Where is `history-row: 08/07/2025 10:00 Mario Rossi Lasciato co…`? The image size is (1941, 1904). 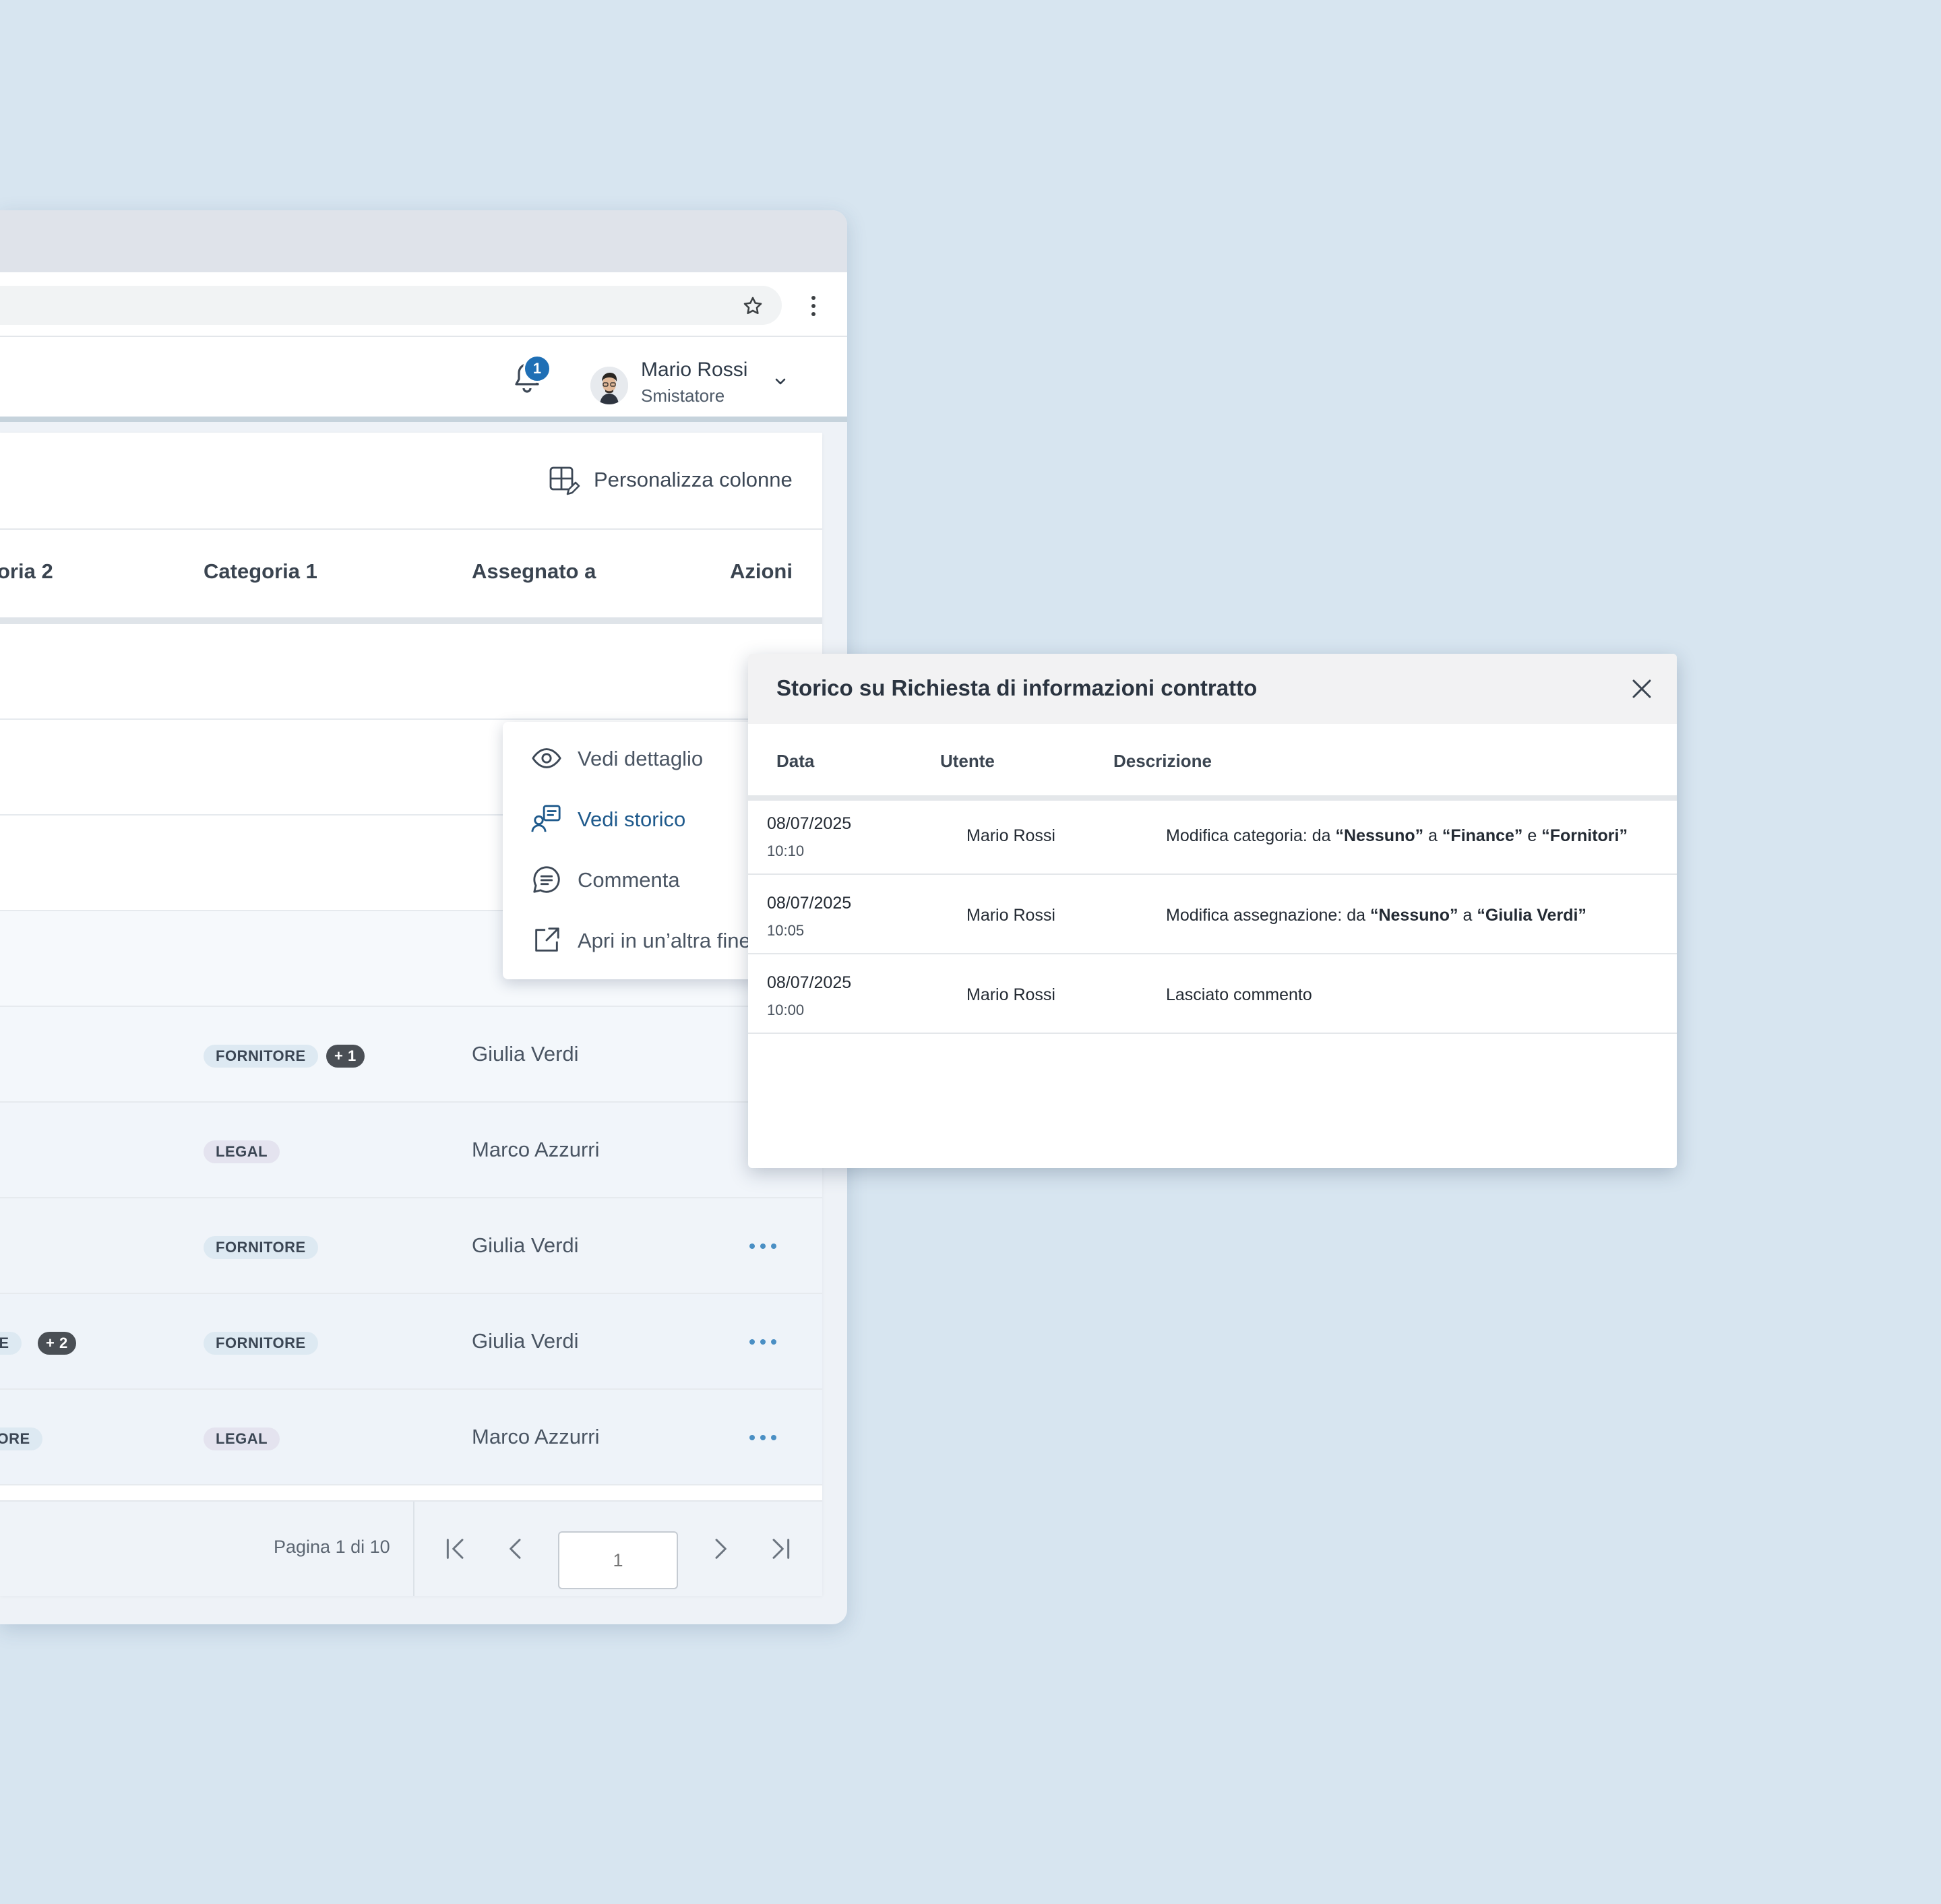 history-row: 08/07/2025 10:00 Mario Rossi Lasciato co… is located at coordinates (1212, 994).